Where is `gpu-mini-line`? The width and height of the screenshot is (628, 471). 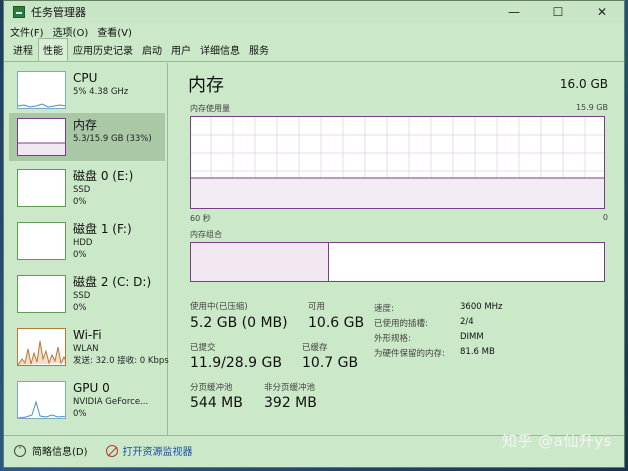 gpu-mini-line is located at coordinates (41, 409).